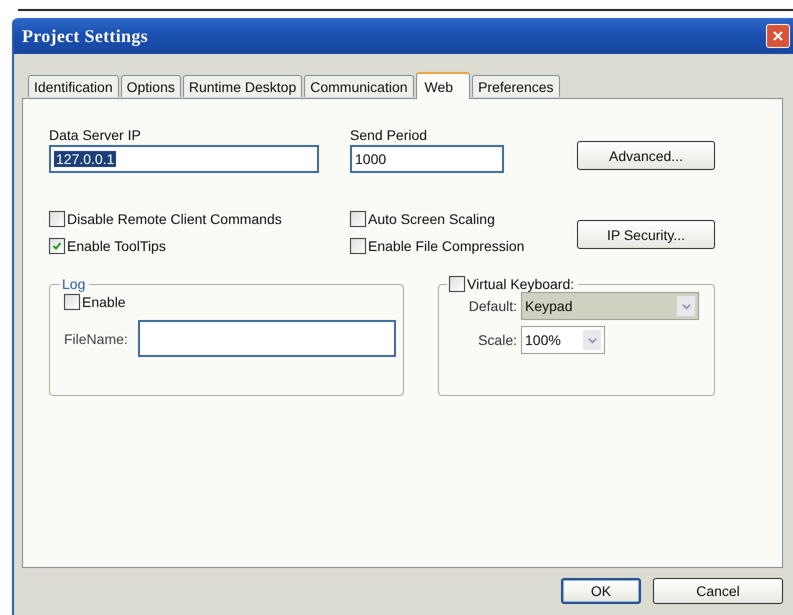  Describe the element at coordinates (85, 36) in the screenshot. I see `window-title: Project Settings` at that location.